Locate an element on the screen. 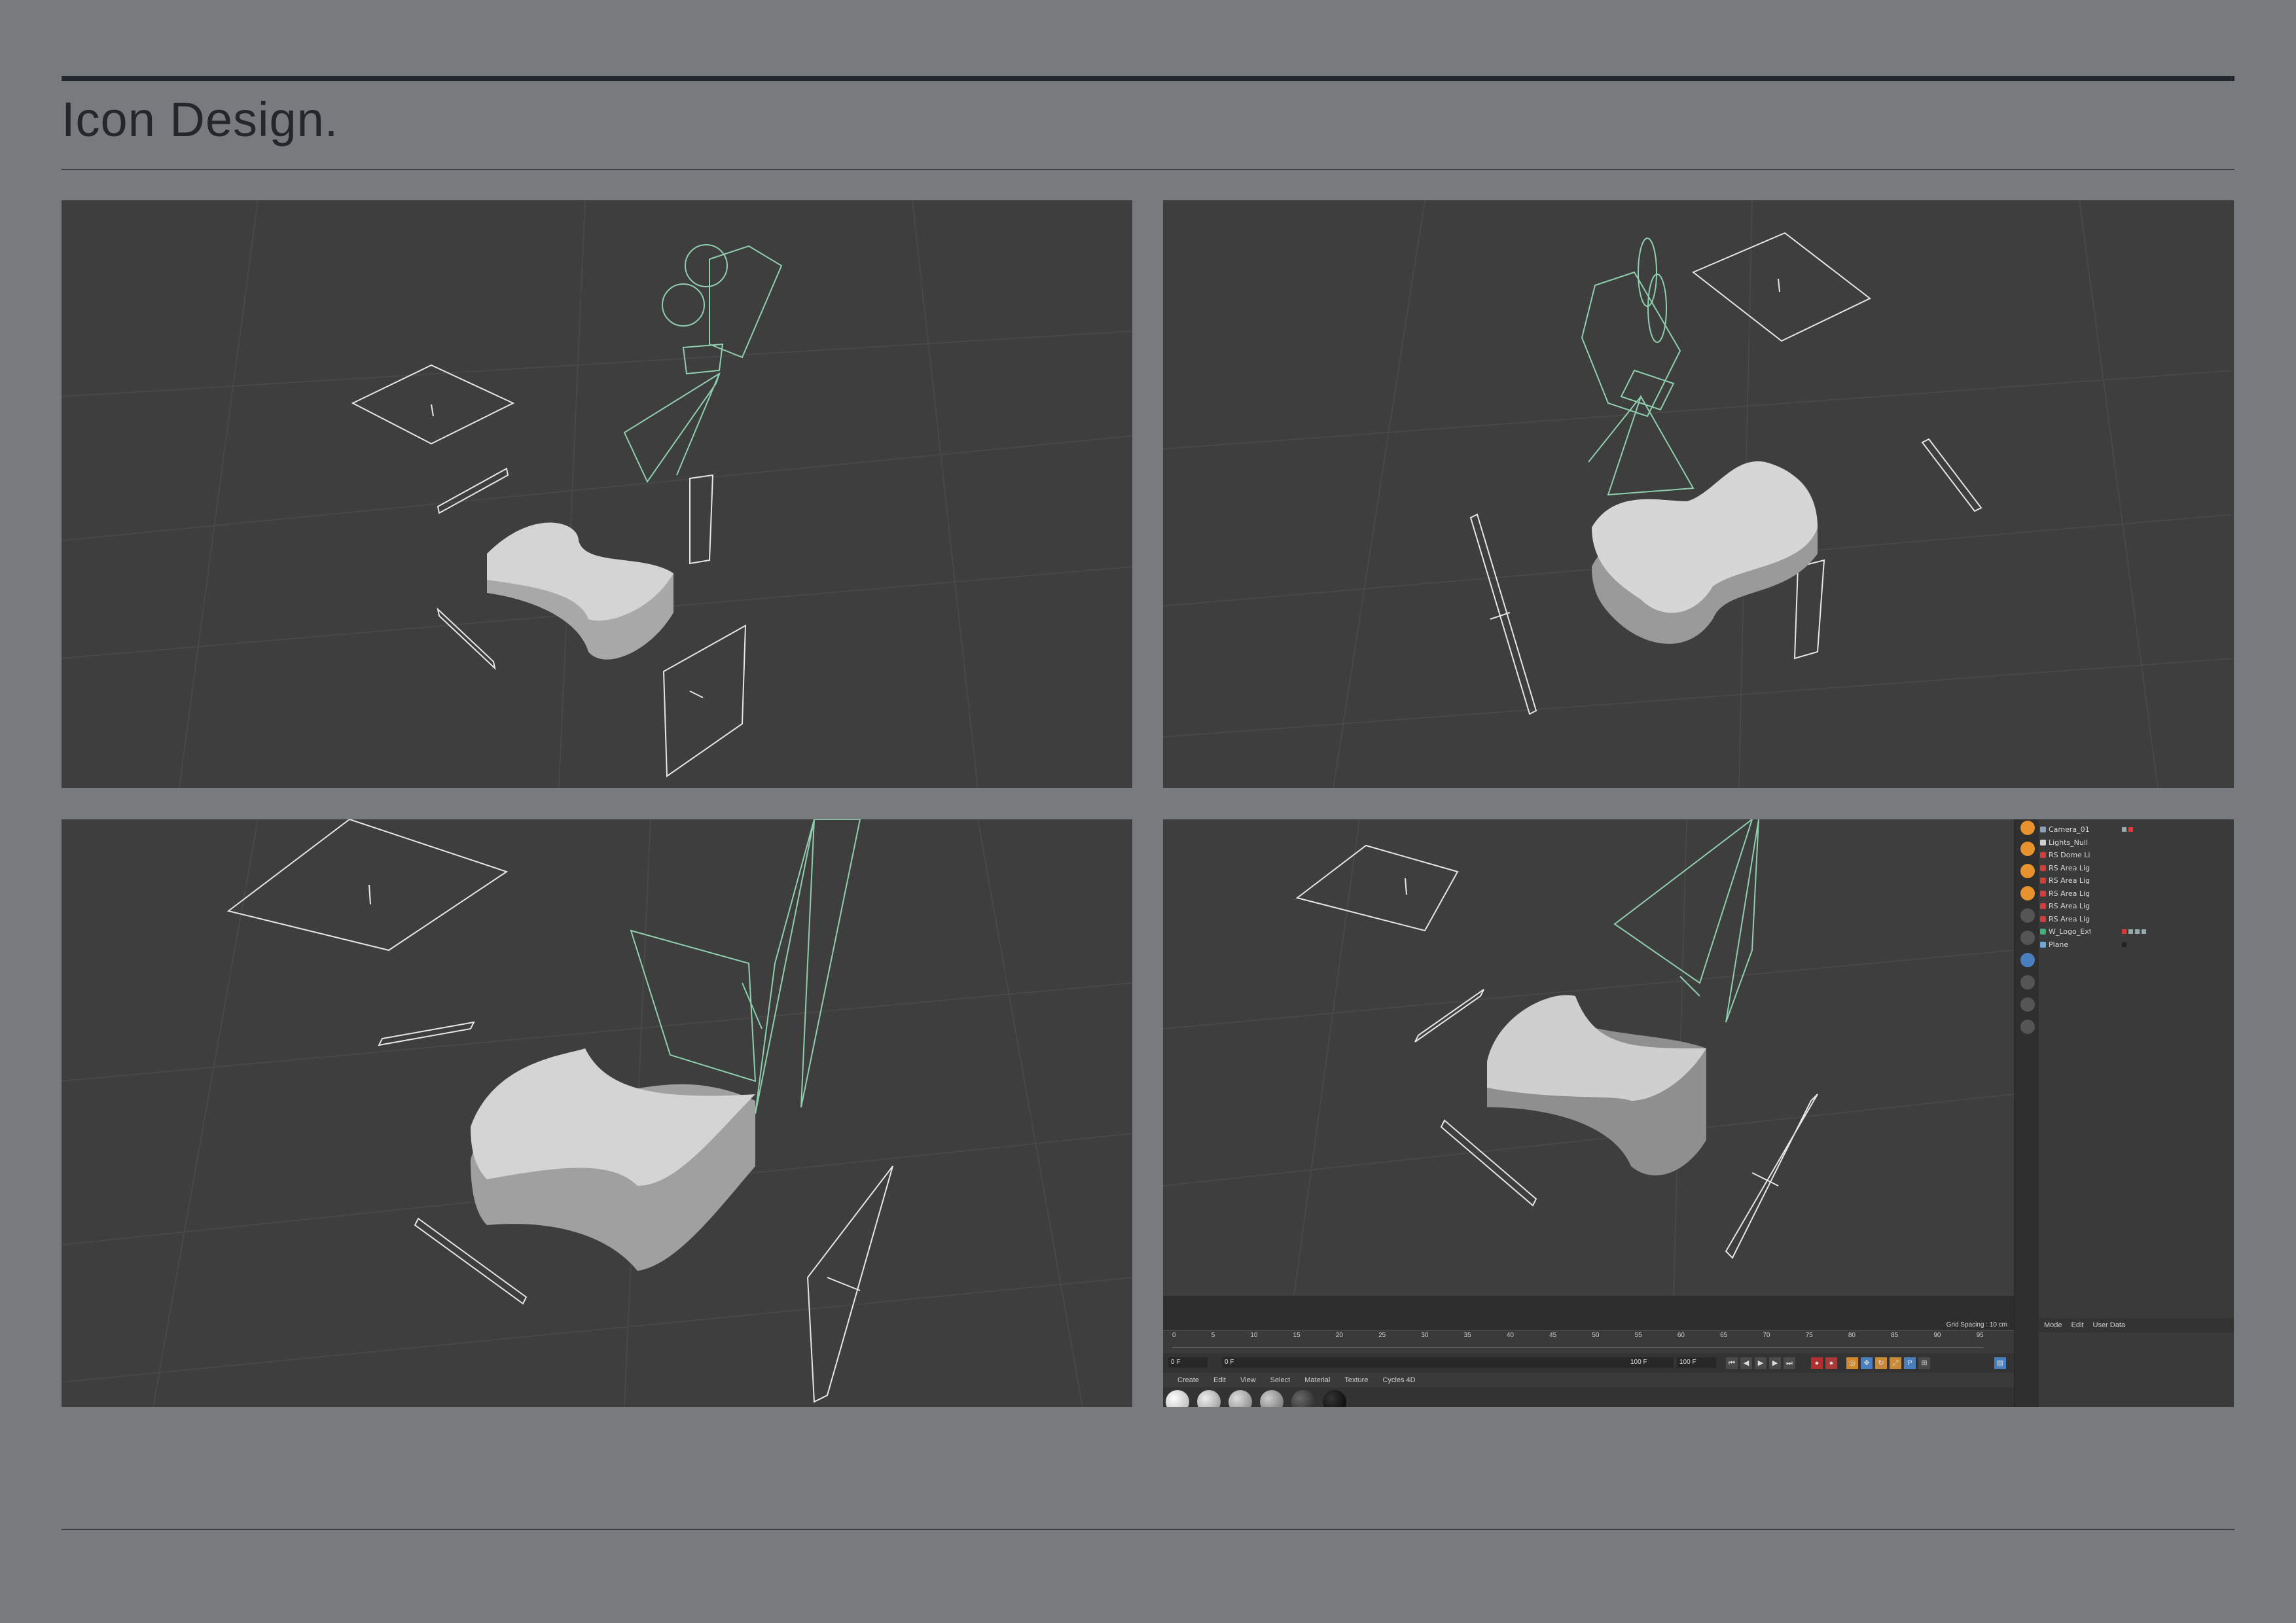  timeline-tick: 95 is located at coordinates (1980, 1335).